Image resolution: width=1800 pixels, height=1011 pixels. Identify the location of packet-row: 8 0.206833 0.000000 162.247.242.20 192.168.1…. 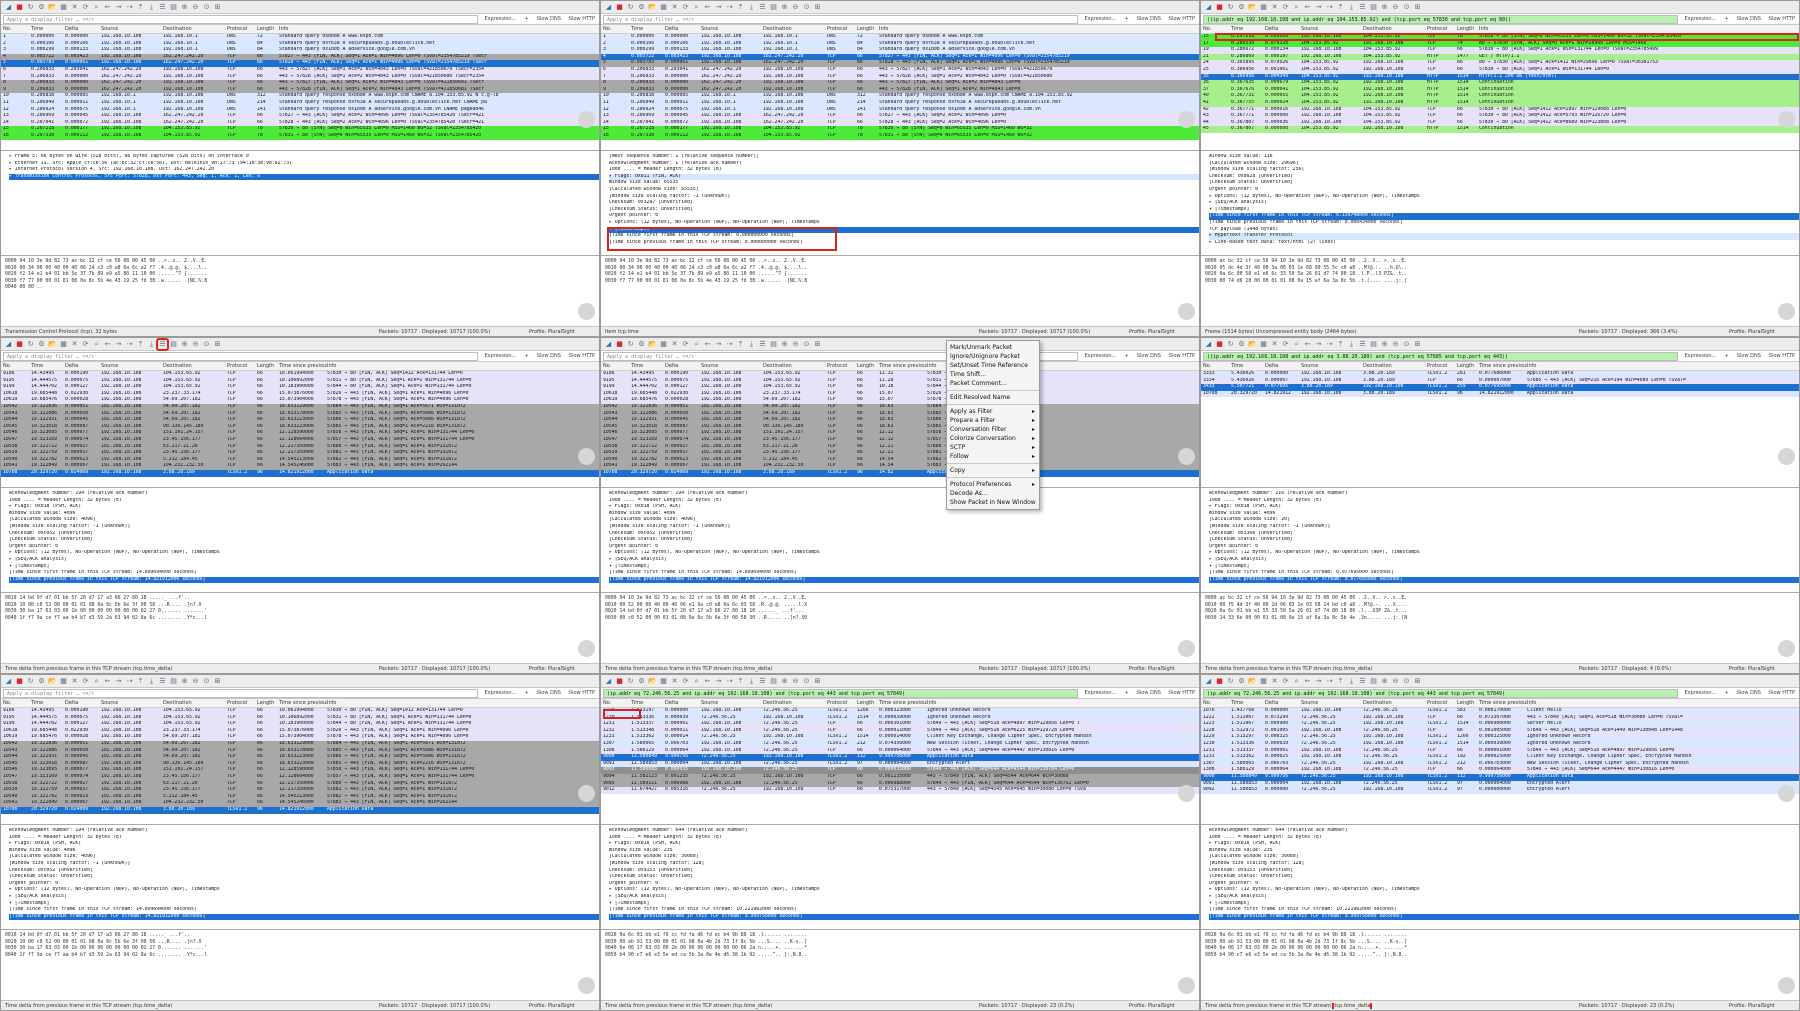
(900, 83).